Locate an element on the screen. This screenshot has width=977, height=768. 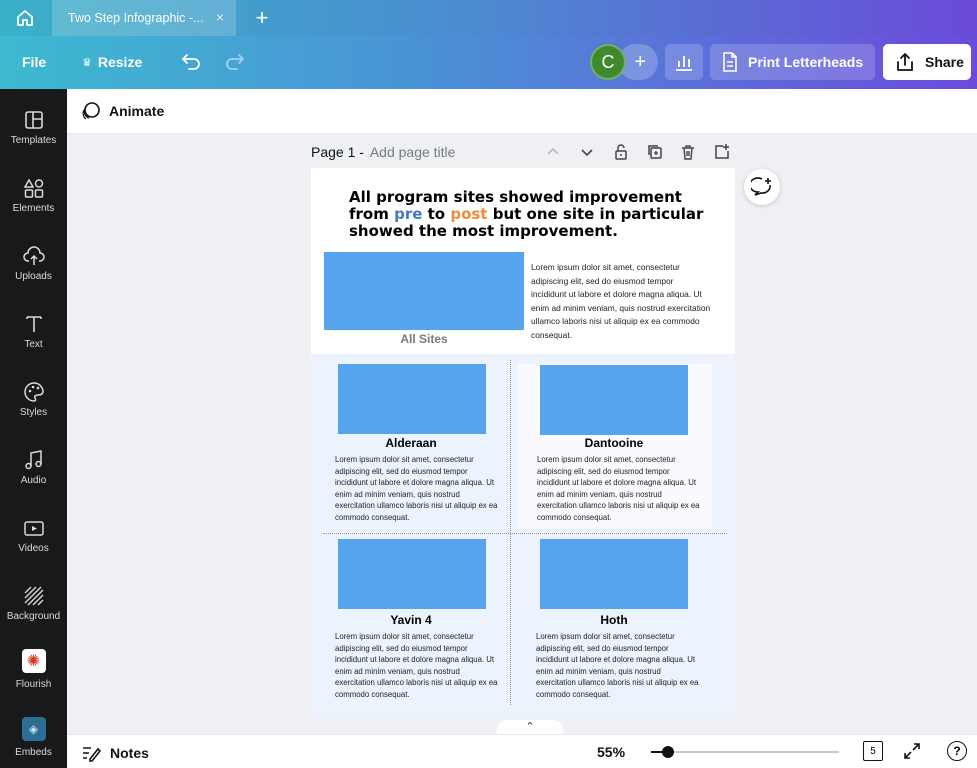
crown-icon: ♛ is located at coordinates (87, 62).